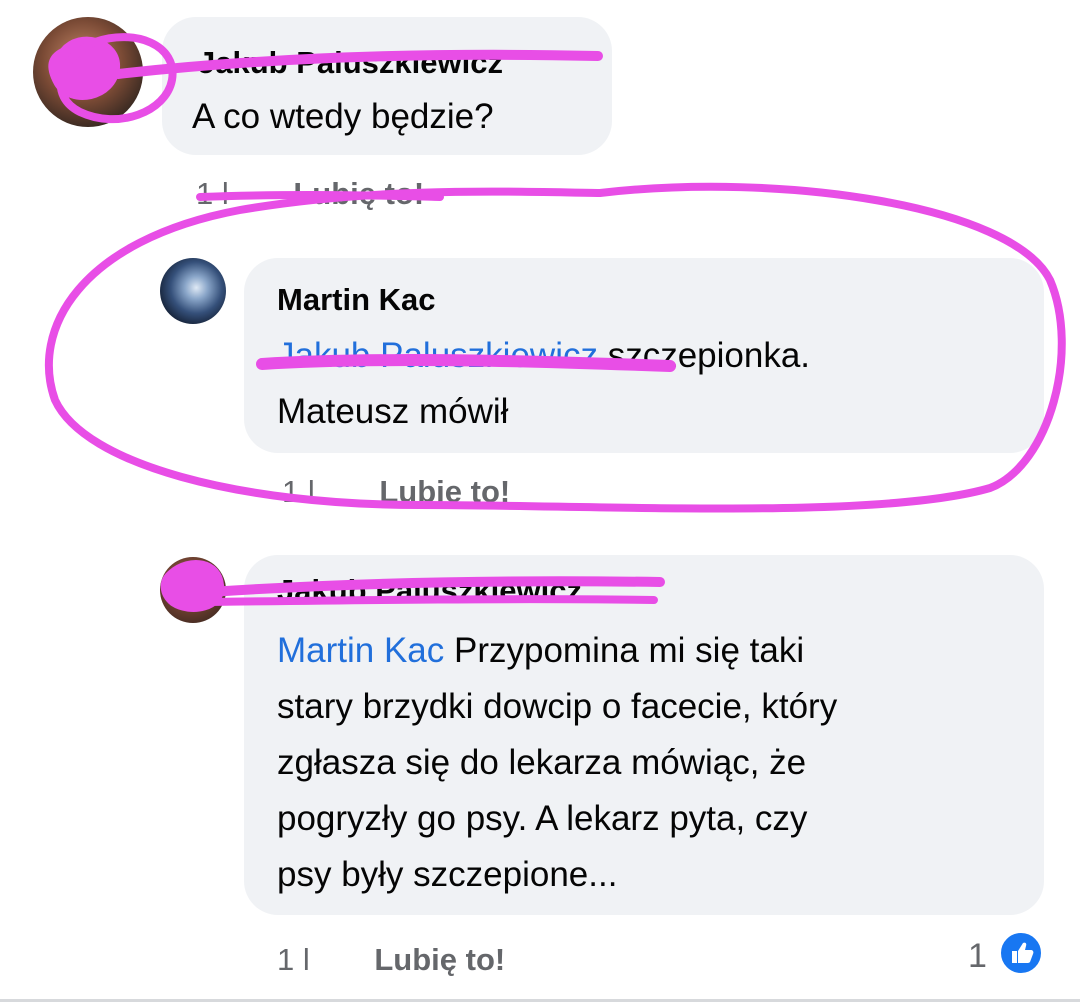  Describe the element at coordinates (542, 818) in the screenshot. I see `comment-text-3-line4: pogryzły go psy. A lekarz pyta, czy` at that location.